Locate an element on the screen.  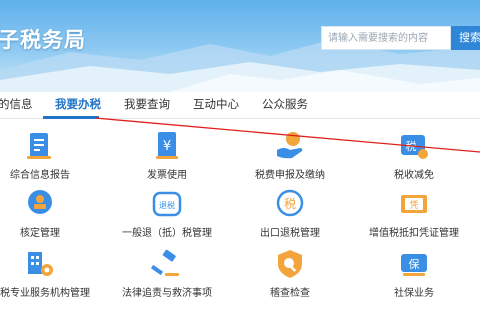
tile-tax-reduction: 税 税收减免 is located at coordinates (414, 160).